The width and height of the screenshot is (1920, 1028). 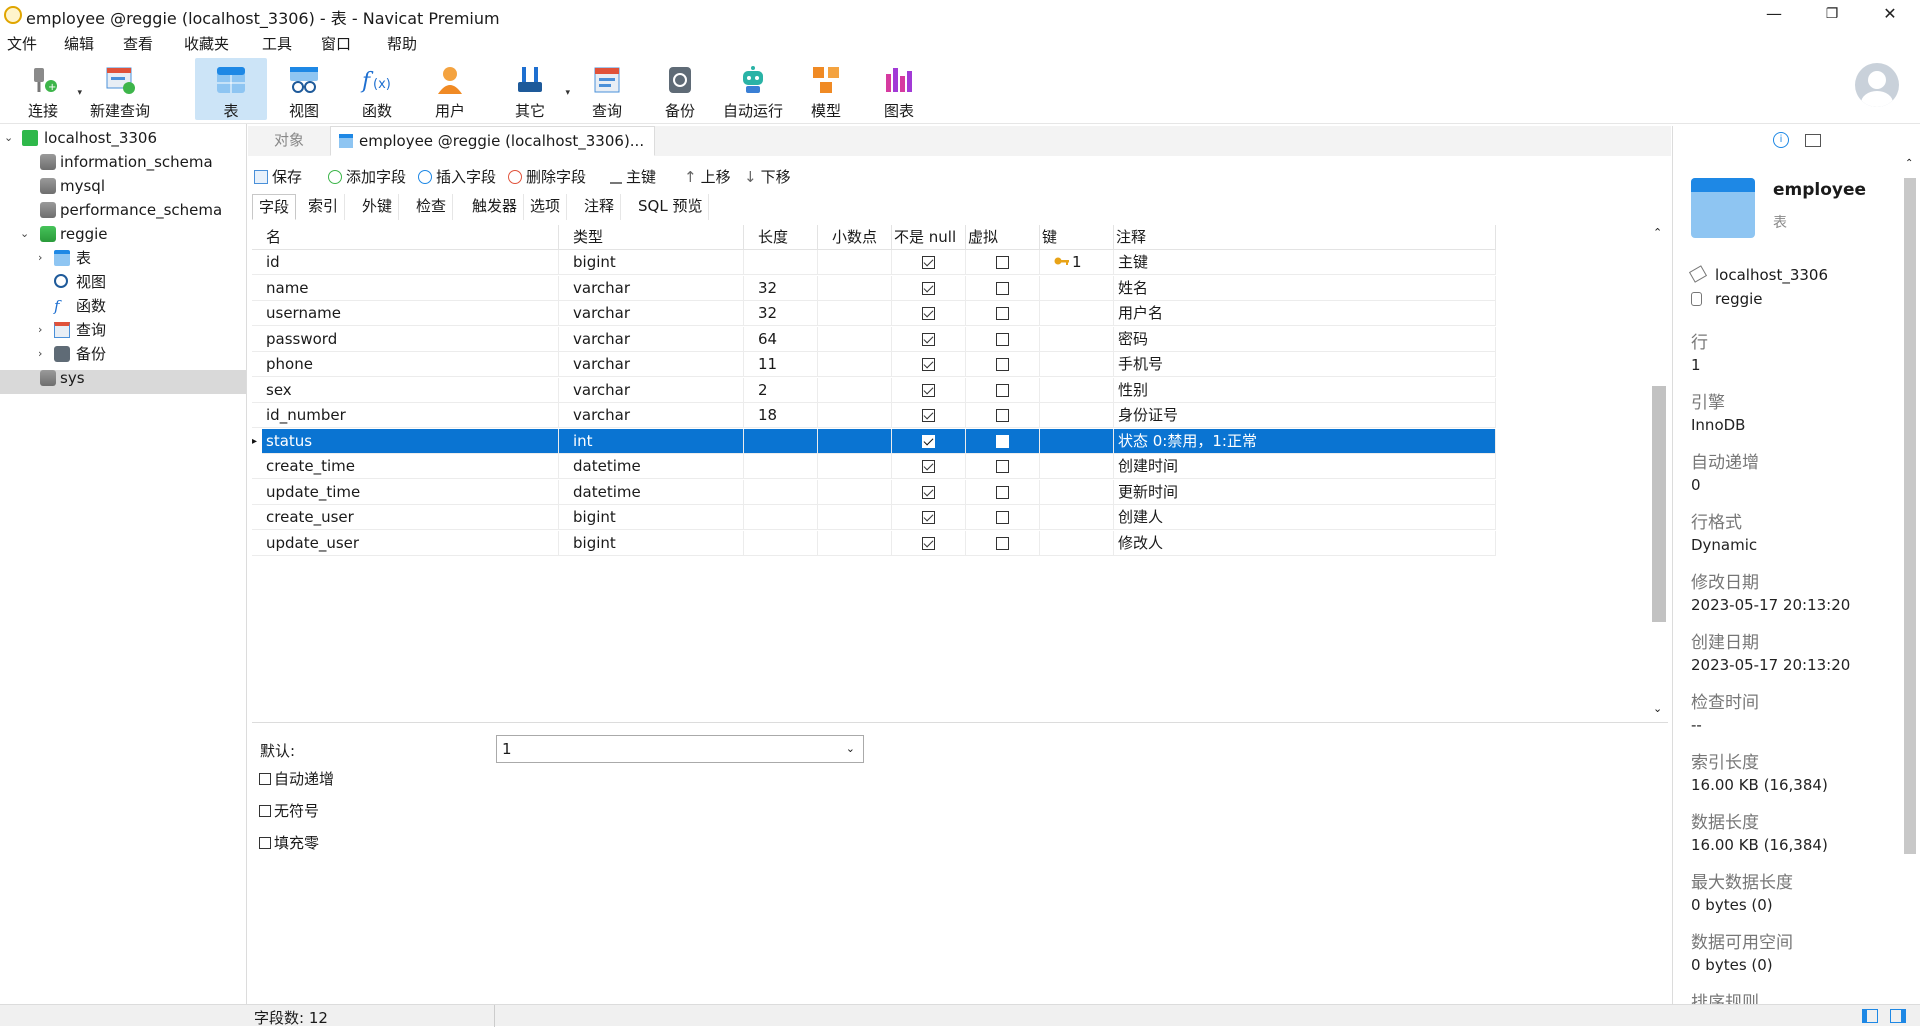 I want to click on cell-comment: 身份证号, so click(x=1305, y=415).